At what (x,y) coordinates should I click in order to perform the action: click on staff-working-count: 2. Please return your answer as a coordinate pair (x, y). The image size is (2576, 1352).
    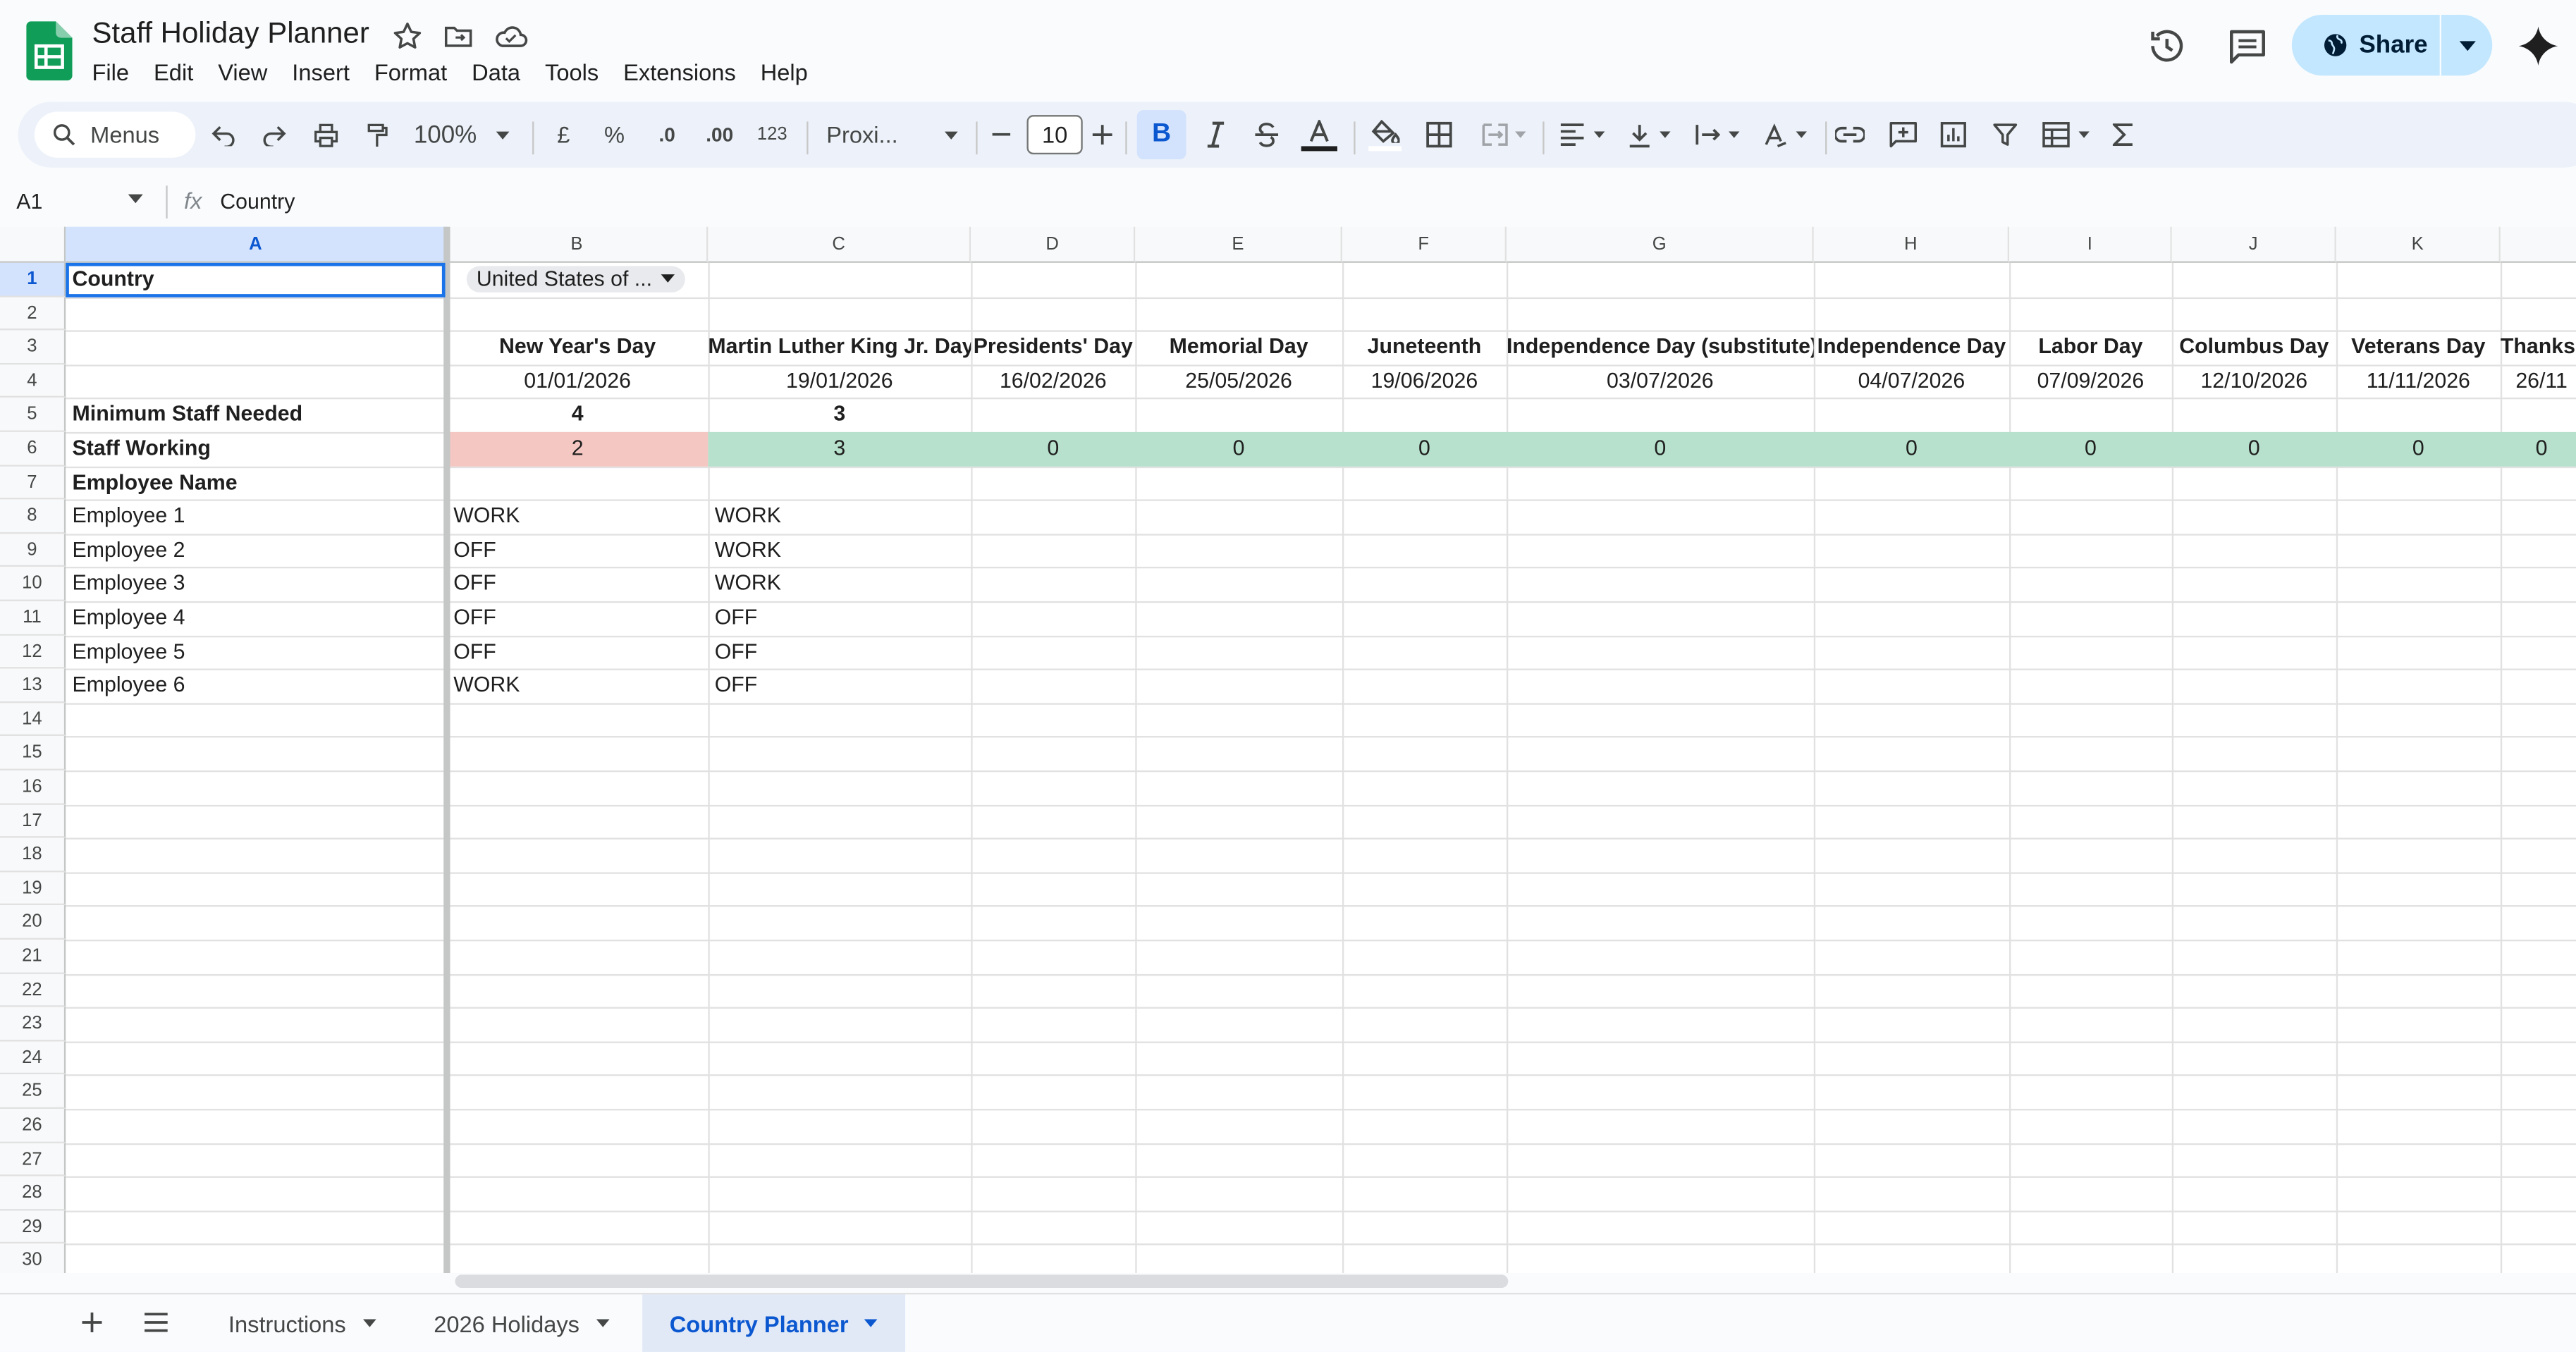
    Looking at the image, I should click on (578, 449).